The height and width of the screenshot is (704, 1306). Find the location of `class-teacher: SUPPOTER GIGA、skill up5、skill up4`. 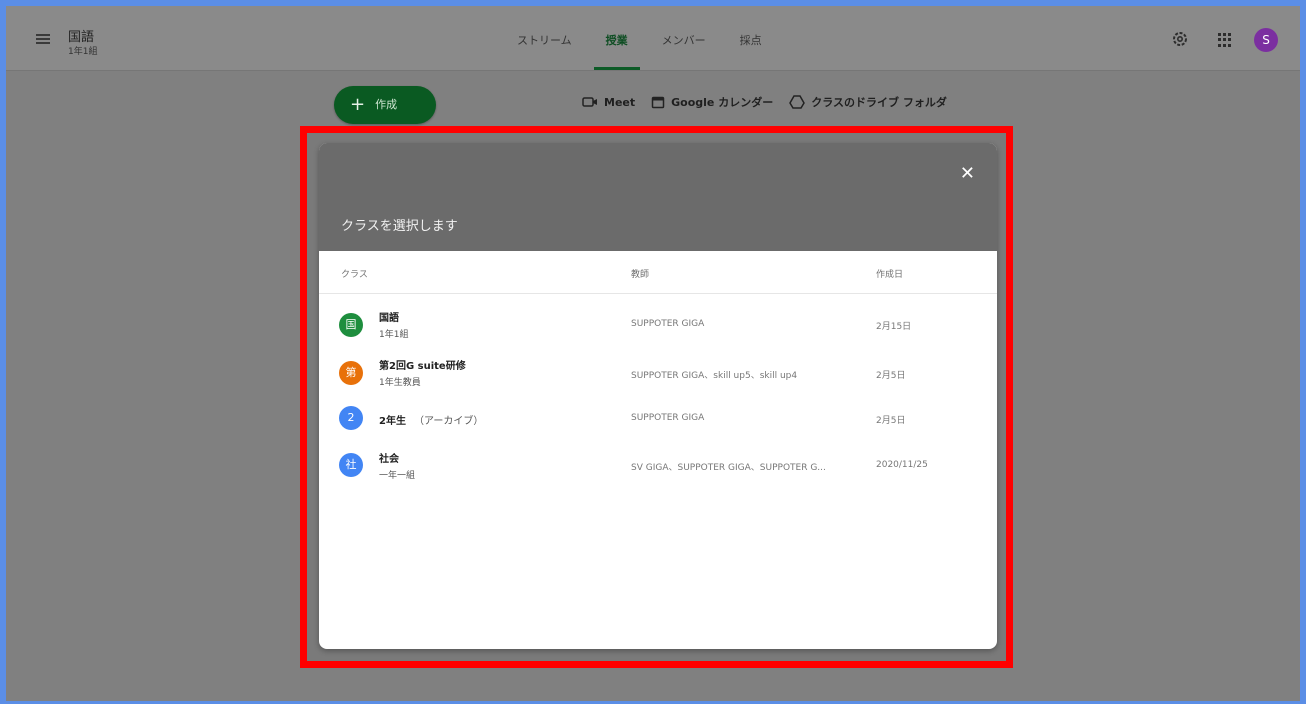

class-teacher: SUPPOTER GIGA、skill up5、skill up4 is located at coordinates (714, 376).